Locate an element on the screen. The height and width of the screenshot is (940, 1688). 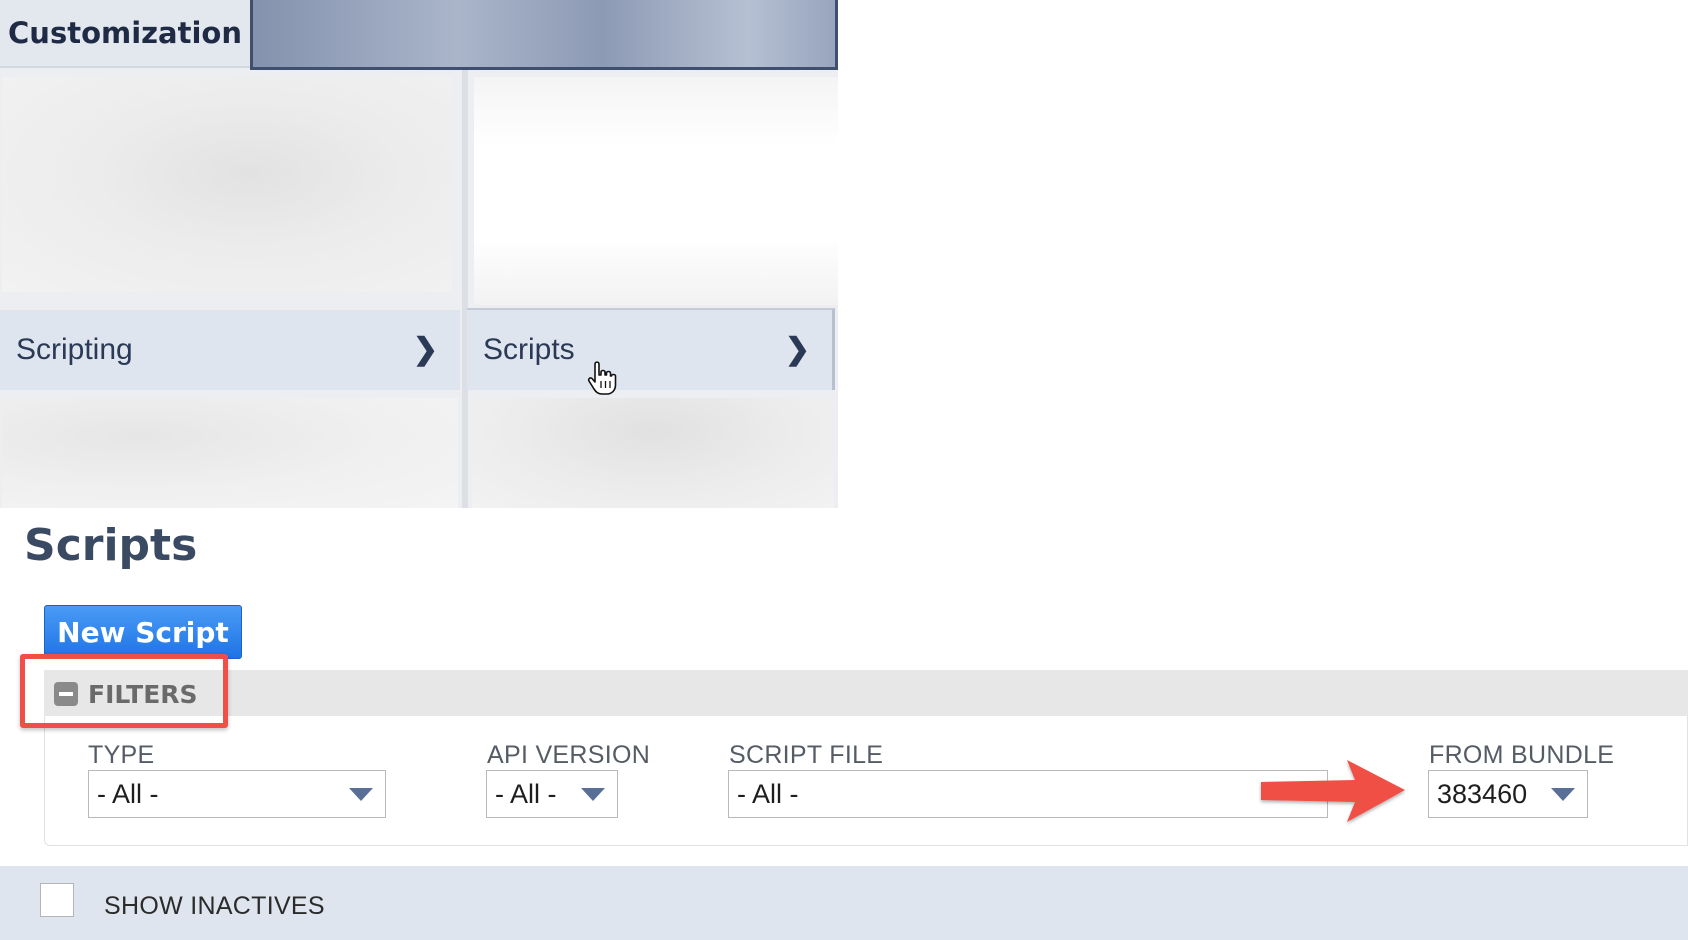
api-version-filter-label: API VERSION is located at coordinates (569, 755).